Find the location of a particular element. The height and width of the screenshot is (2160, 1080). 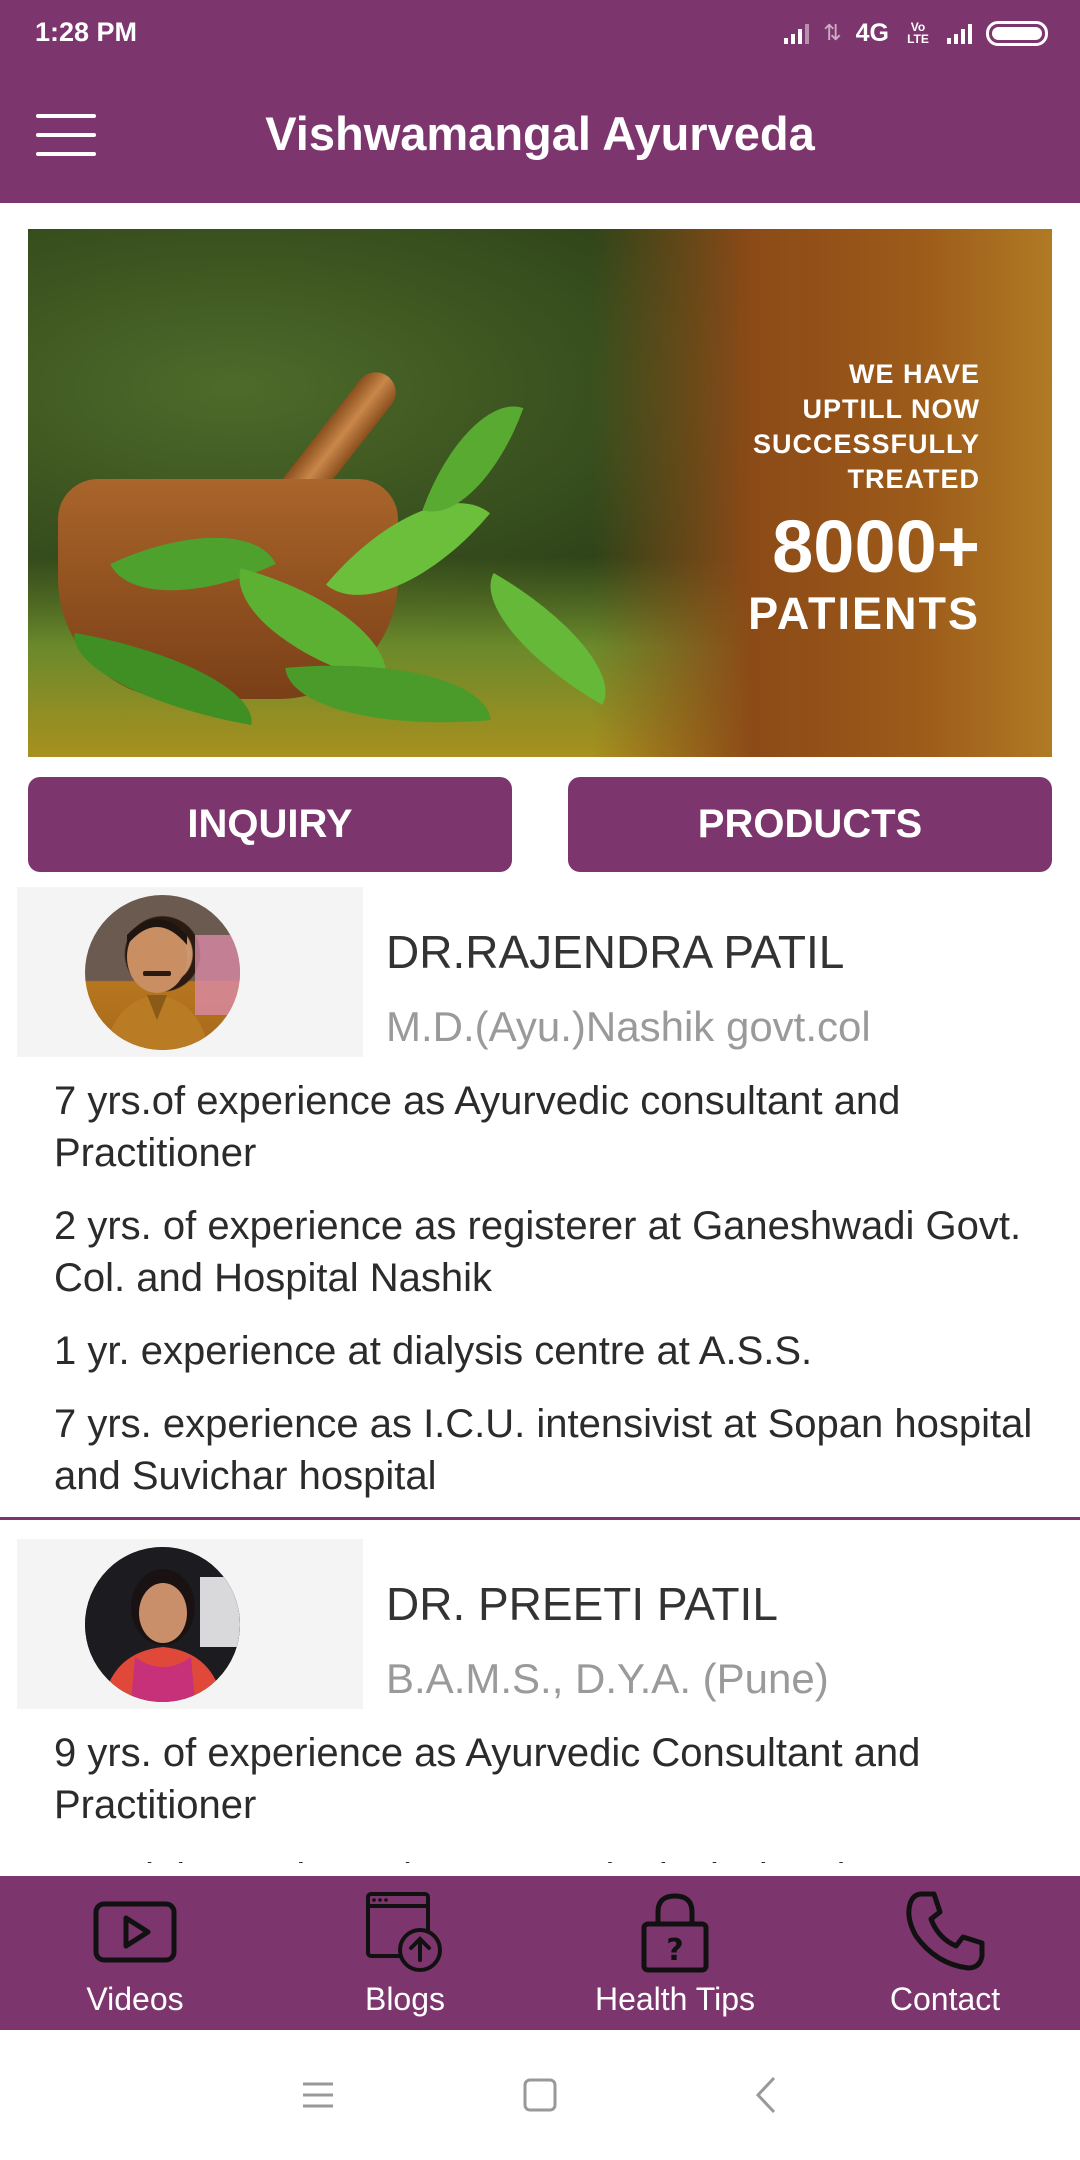

data-arrows-icon: ⇅ is located at coordinates (832, 32).